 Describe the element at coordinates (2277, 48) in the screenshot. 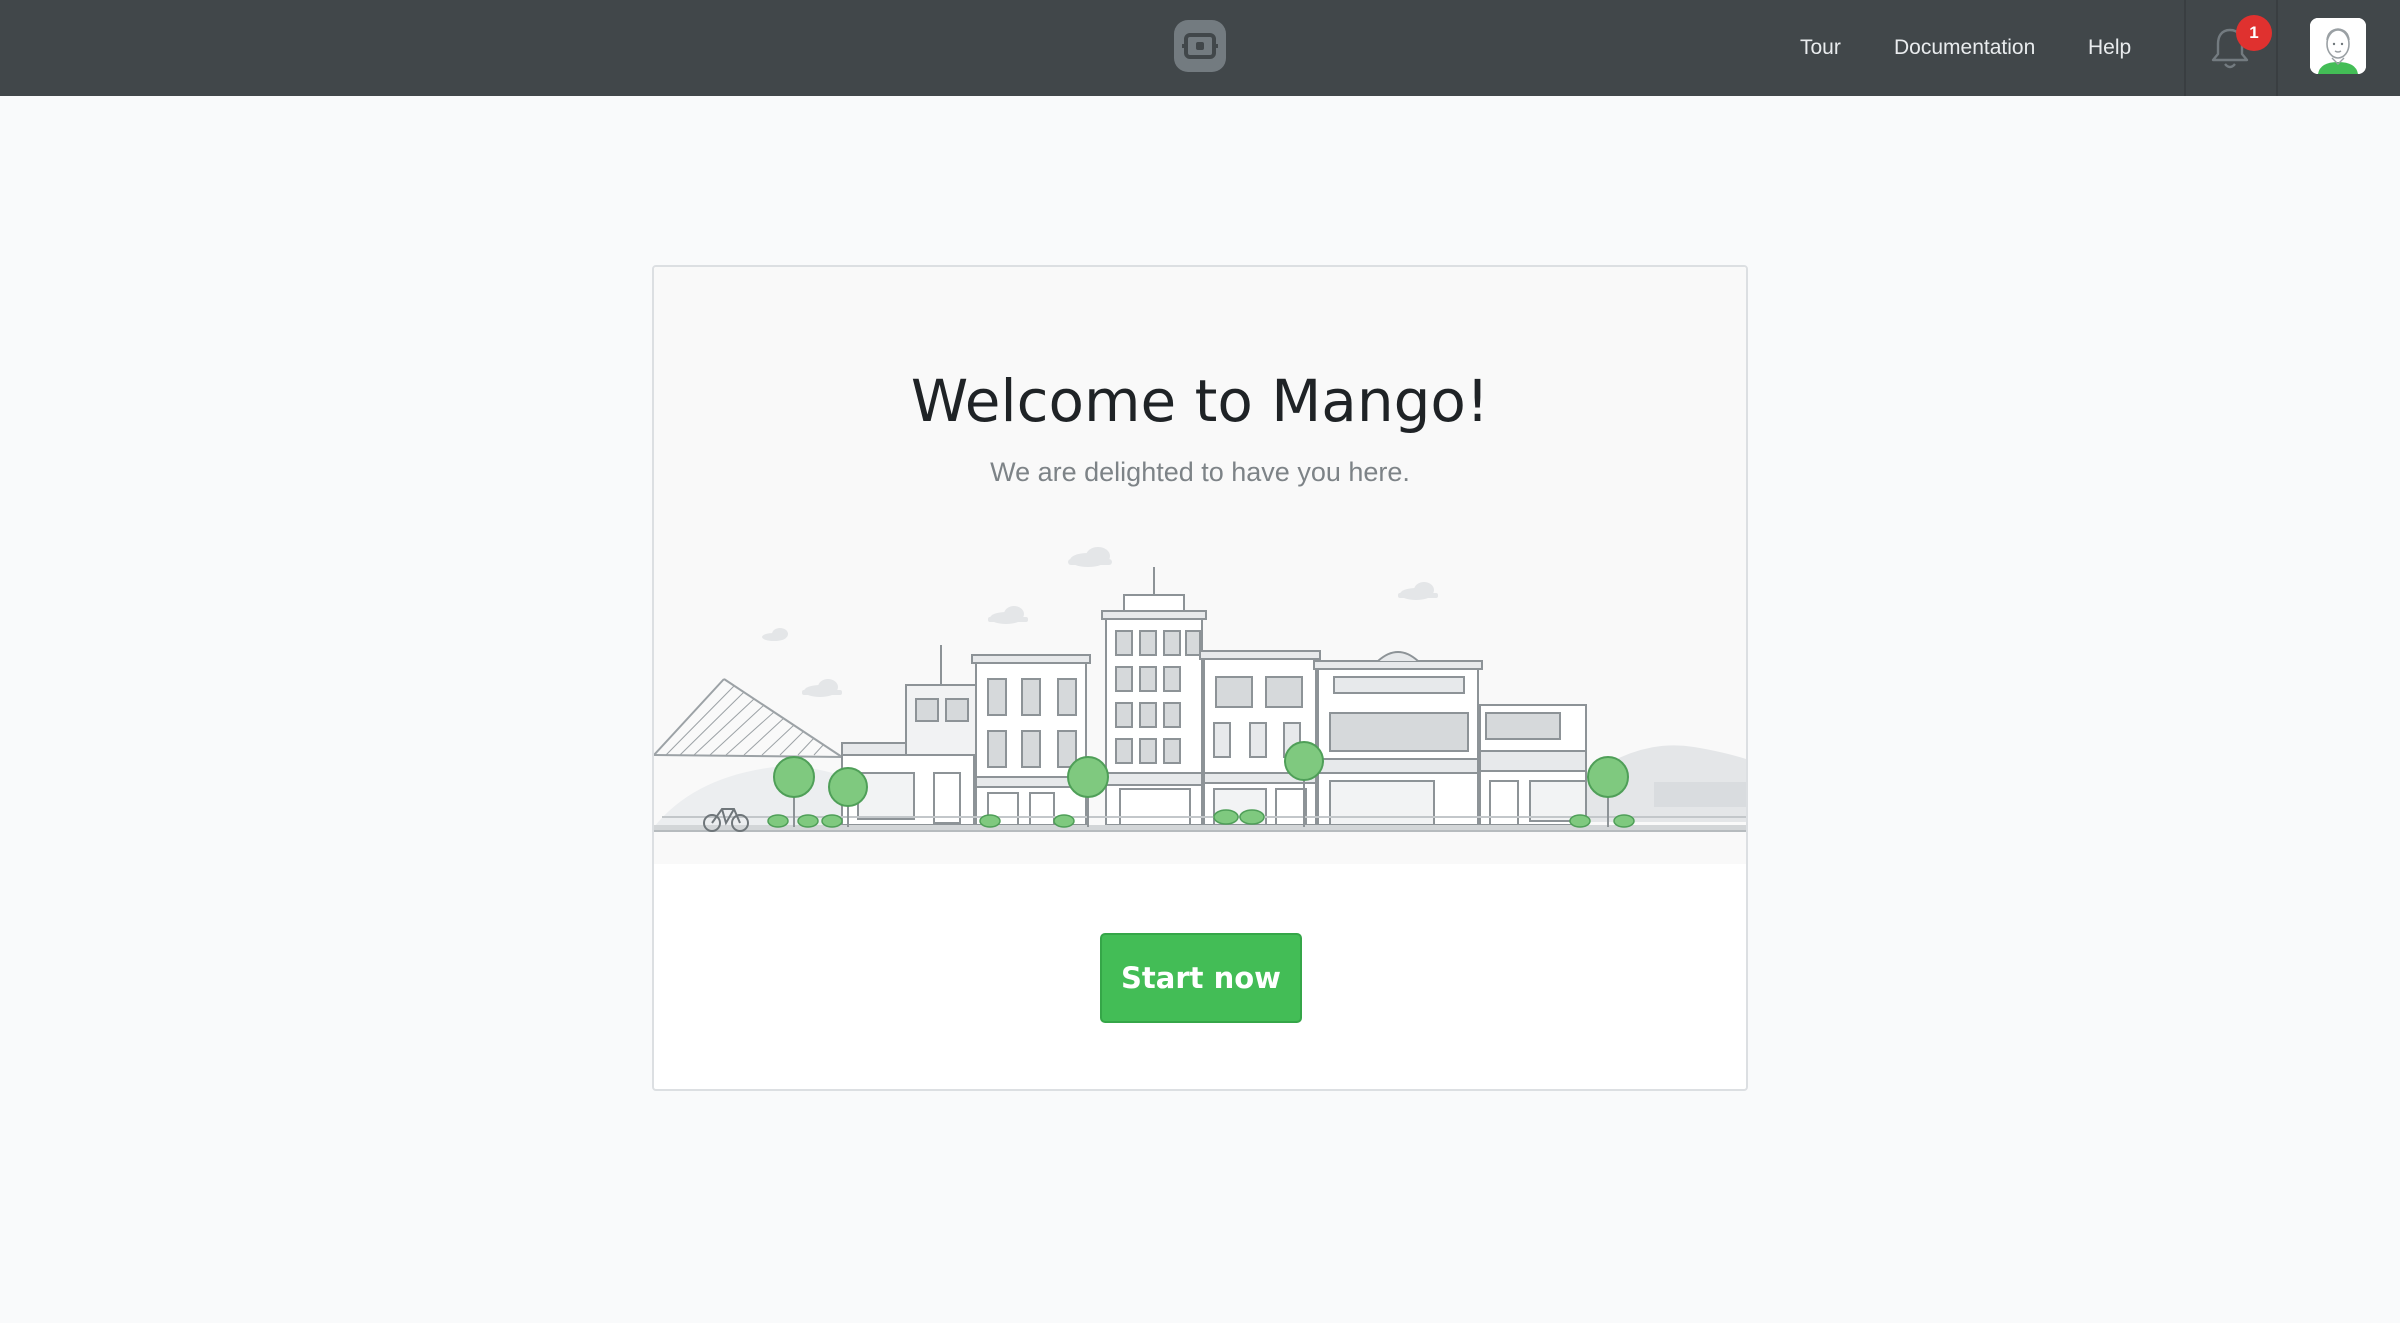

I see `nav-divider` at that location.